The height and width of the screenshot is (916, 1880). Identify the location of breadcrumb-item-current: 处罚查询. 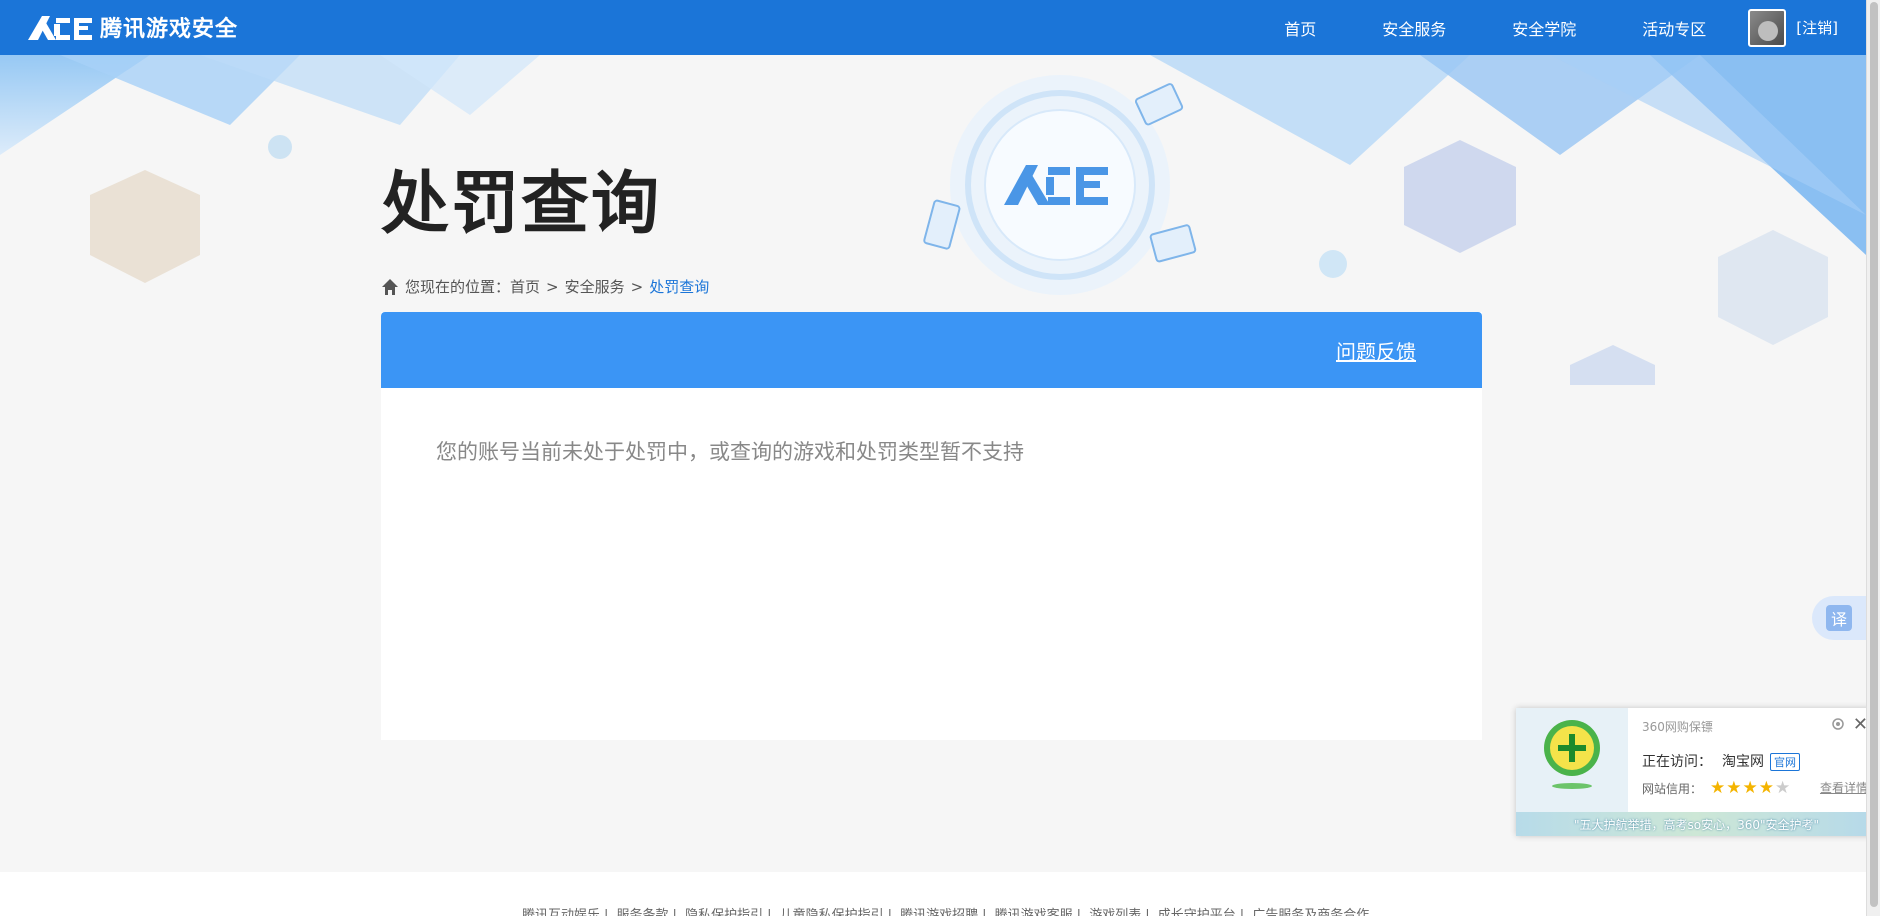
(679, 286).